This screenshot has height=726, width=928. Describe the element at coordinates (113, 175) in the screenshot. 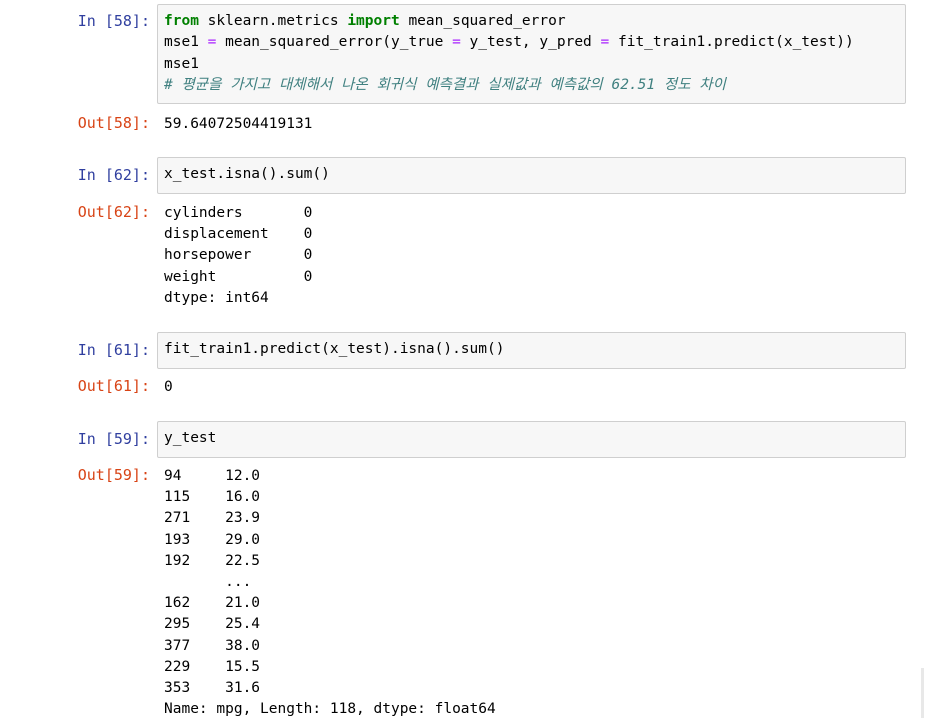

I see `input-prompt: In [62]:` at that location.